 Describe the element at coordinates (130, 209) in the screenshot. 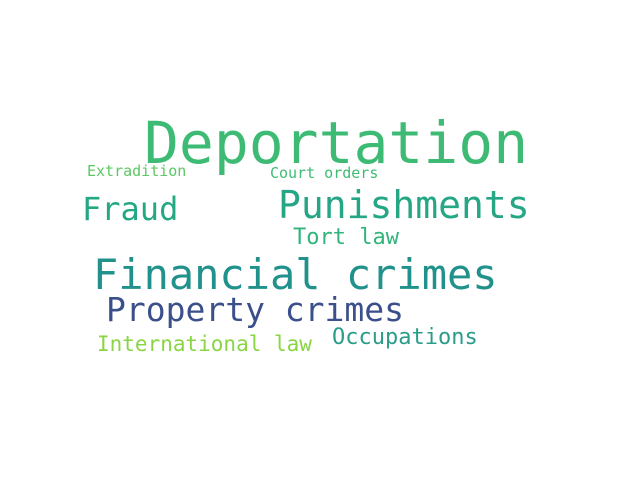

I see `word-fraud: Fraud` at that location.